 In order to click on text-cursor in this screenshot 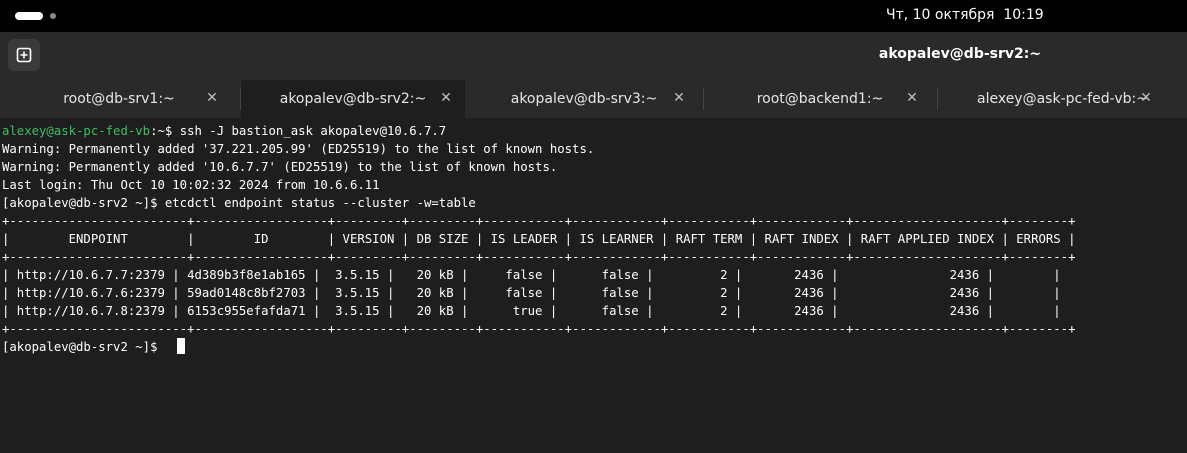, I will do `click(181, 346)`.